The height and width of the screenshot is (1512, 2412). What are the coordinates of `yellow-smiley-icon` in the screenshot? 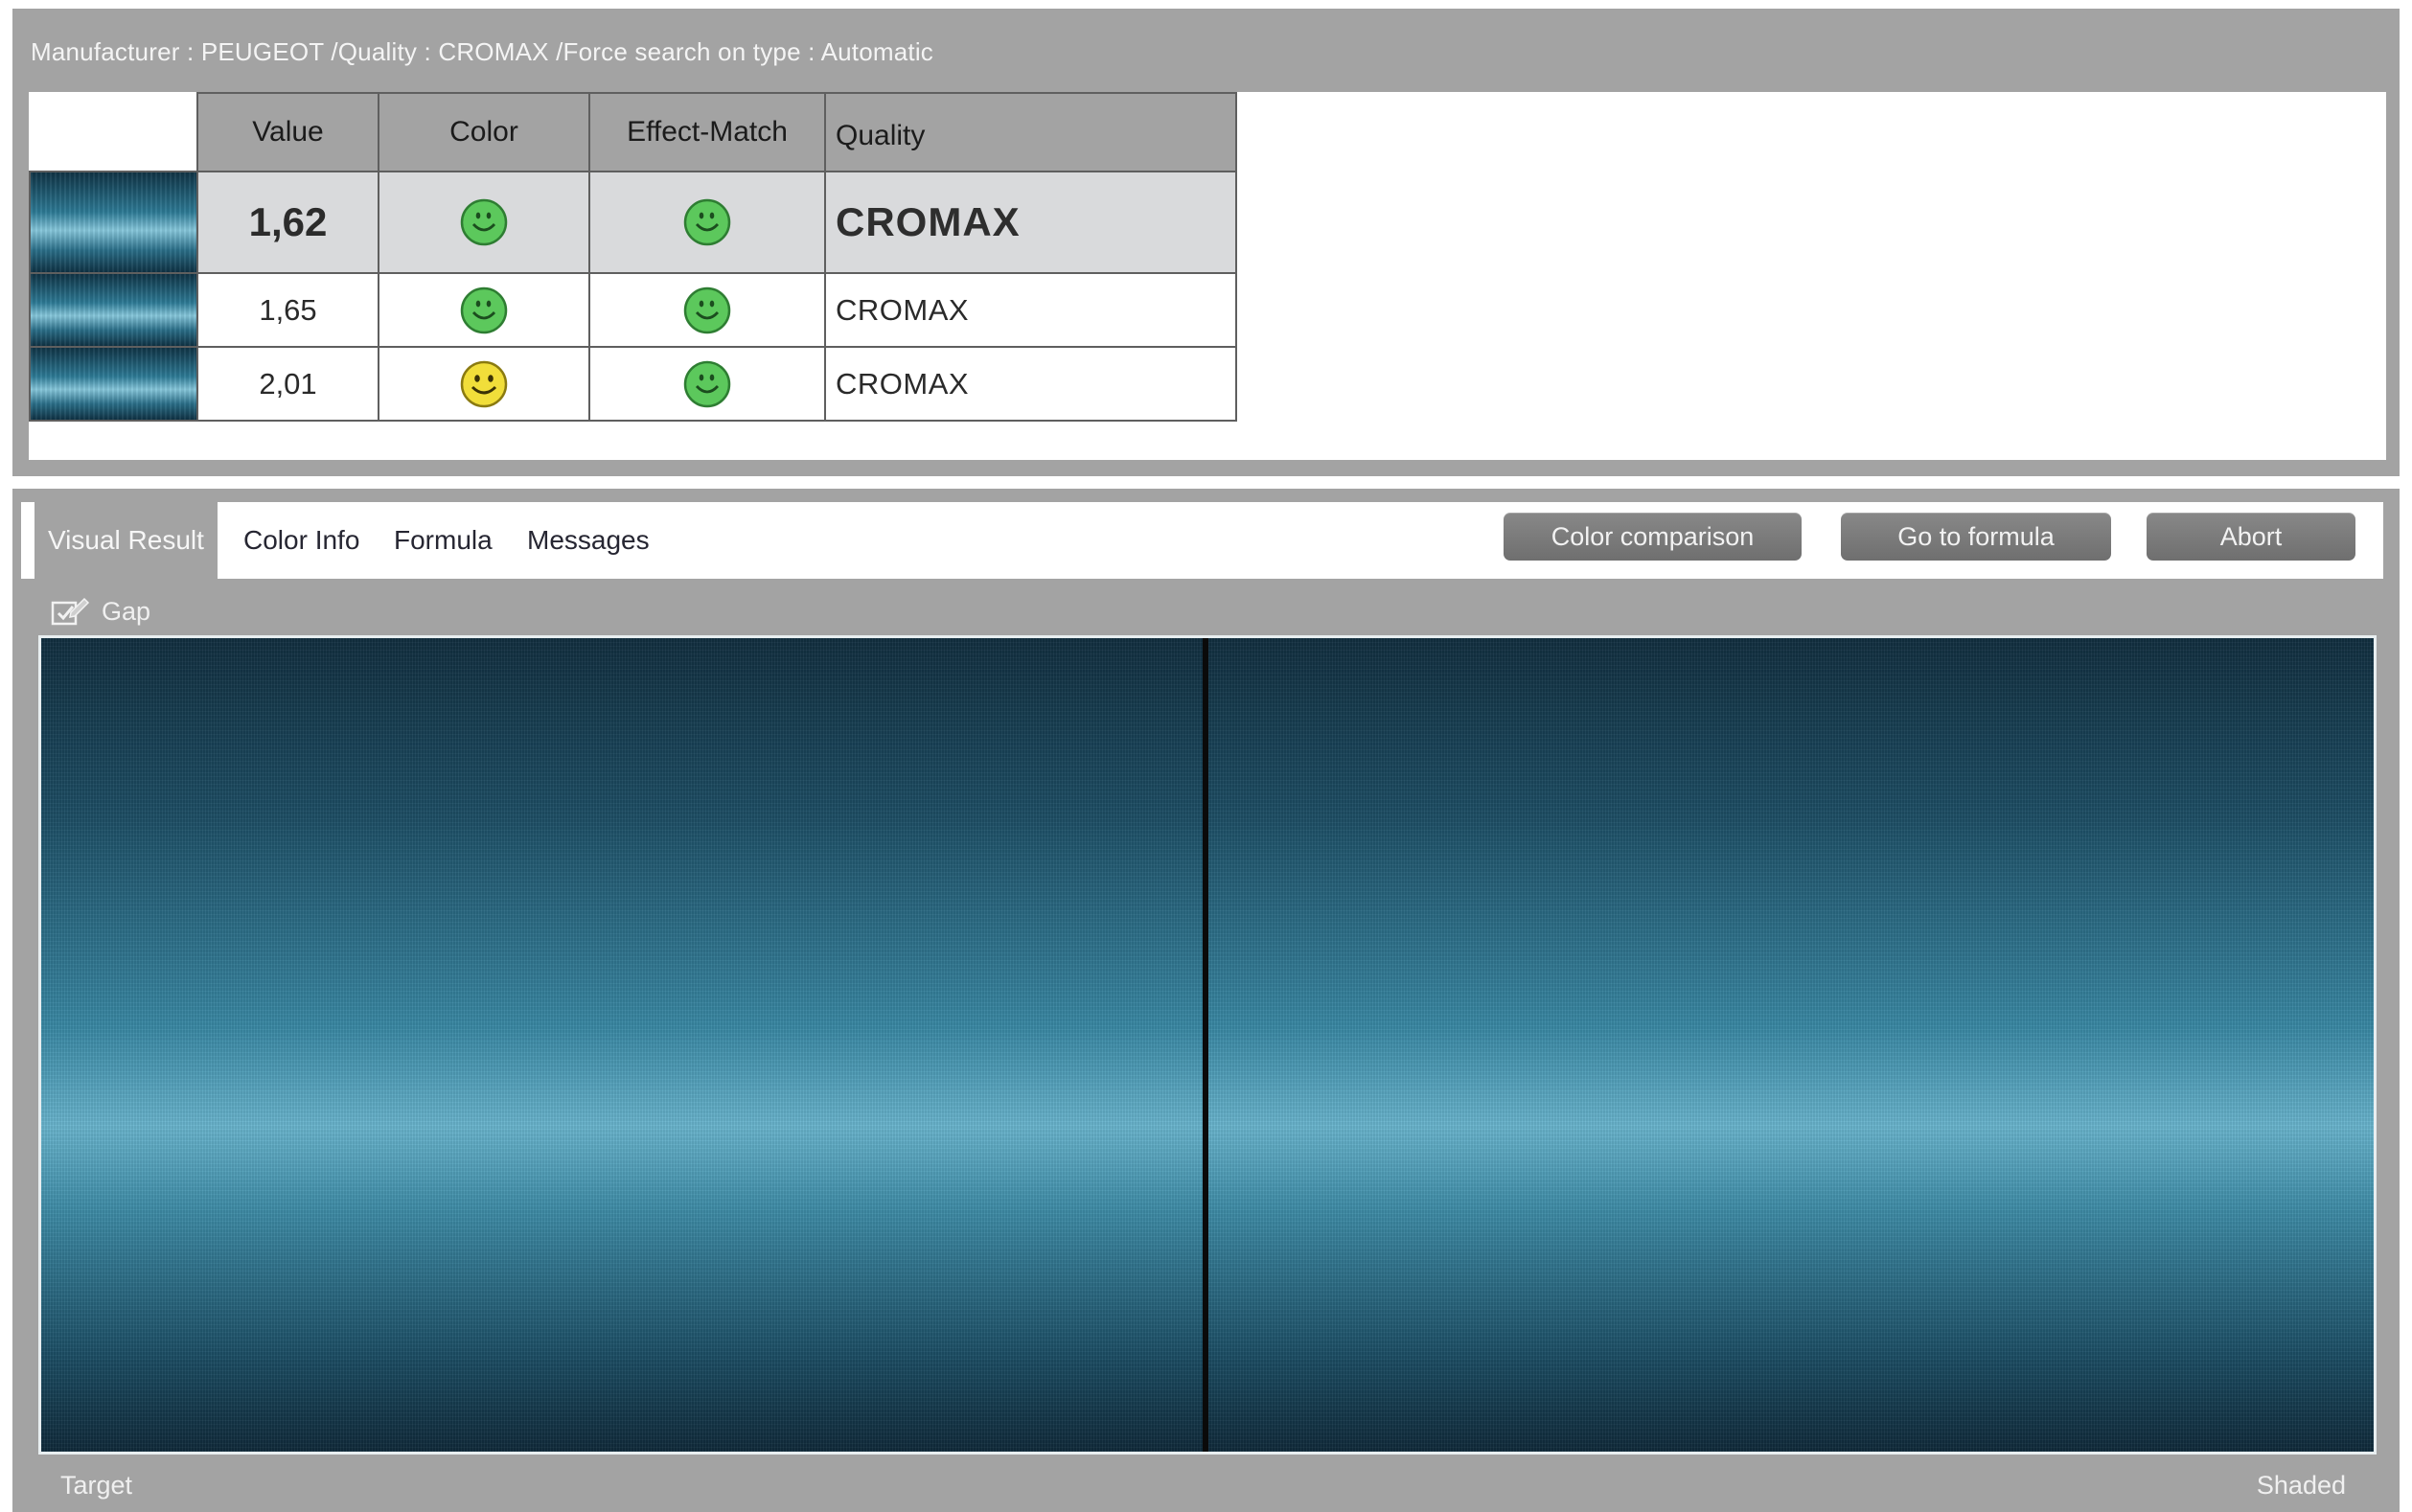 It's located at (484, 383).